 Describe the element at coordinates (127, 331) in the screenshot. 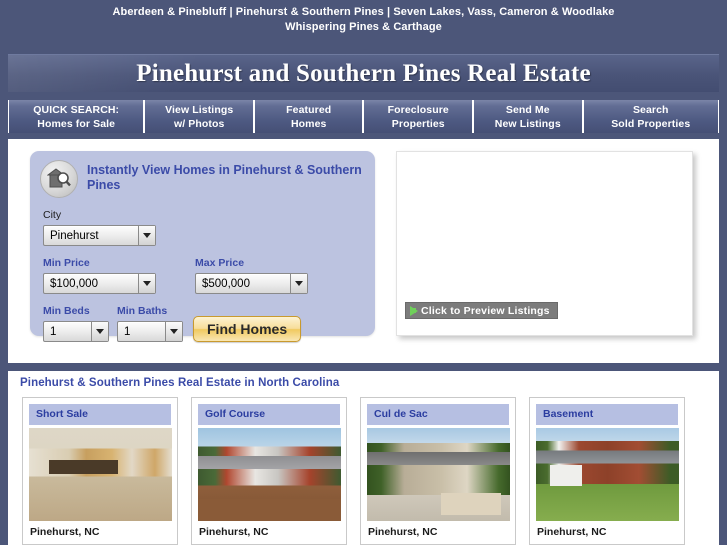

I see `min-baths-value: 1` at that location.